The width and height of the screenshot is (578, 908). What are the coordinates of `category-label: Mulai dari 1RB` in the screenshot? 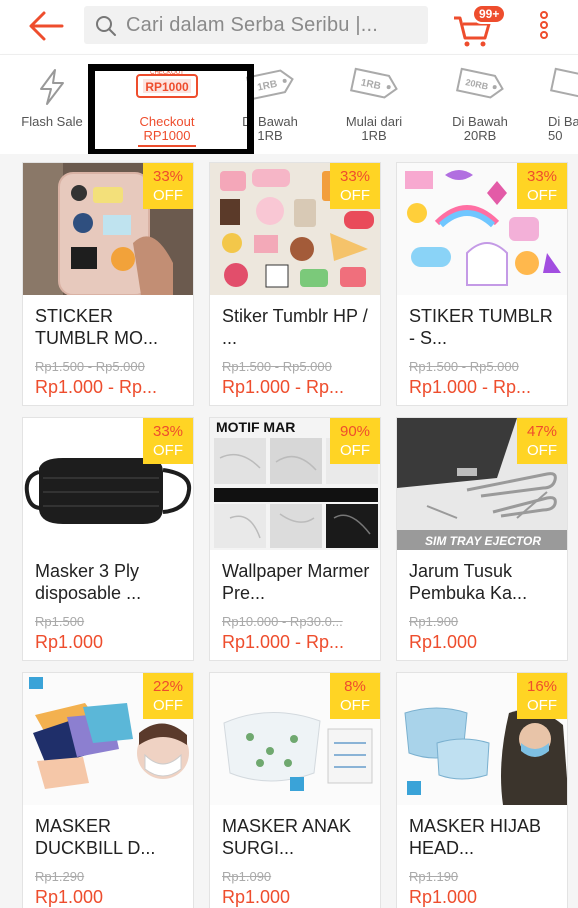 It's located at (374, 128).